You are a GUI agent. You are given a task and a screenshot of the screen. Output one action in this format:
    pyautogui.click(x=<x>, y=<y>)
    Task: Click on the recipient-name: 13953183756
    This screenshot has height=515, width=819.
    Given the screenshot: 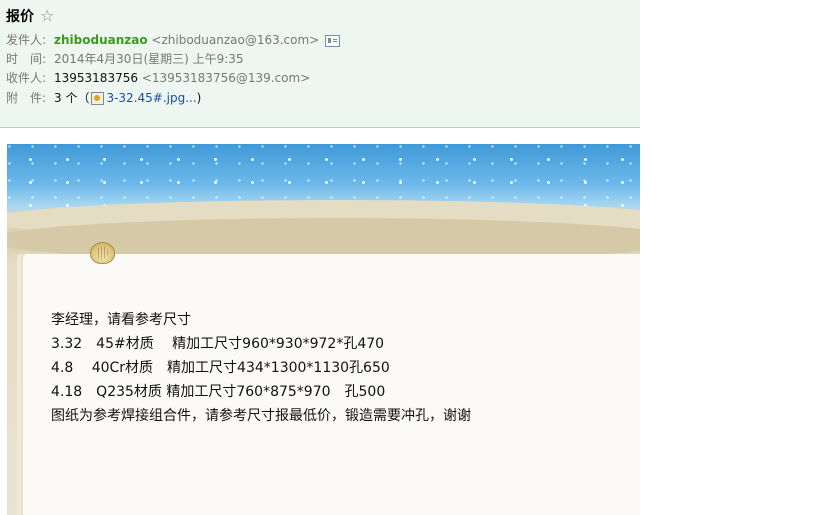 What is the action you would take?
    pyautogui.click(x=96, y=78)
    